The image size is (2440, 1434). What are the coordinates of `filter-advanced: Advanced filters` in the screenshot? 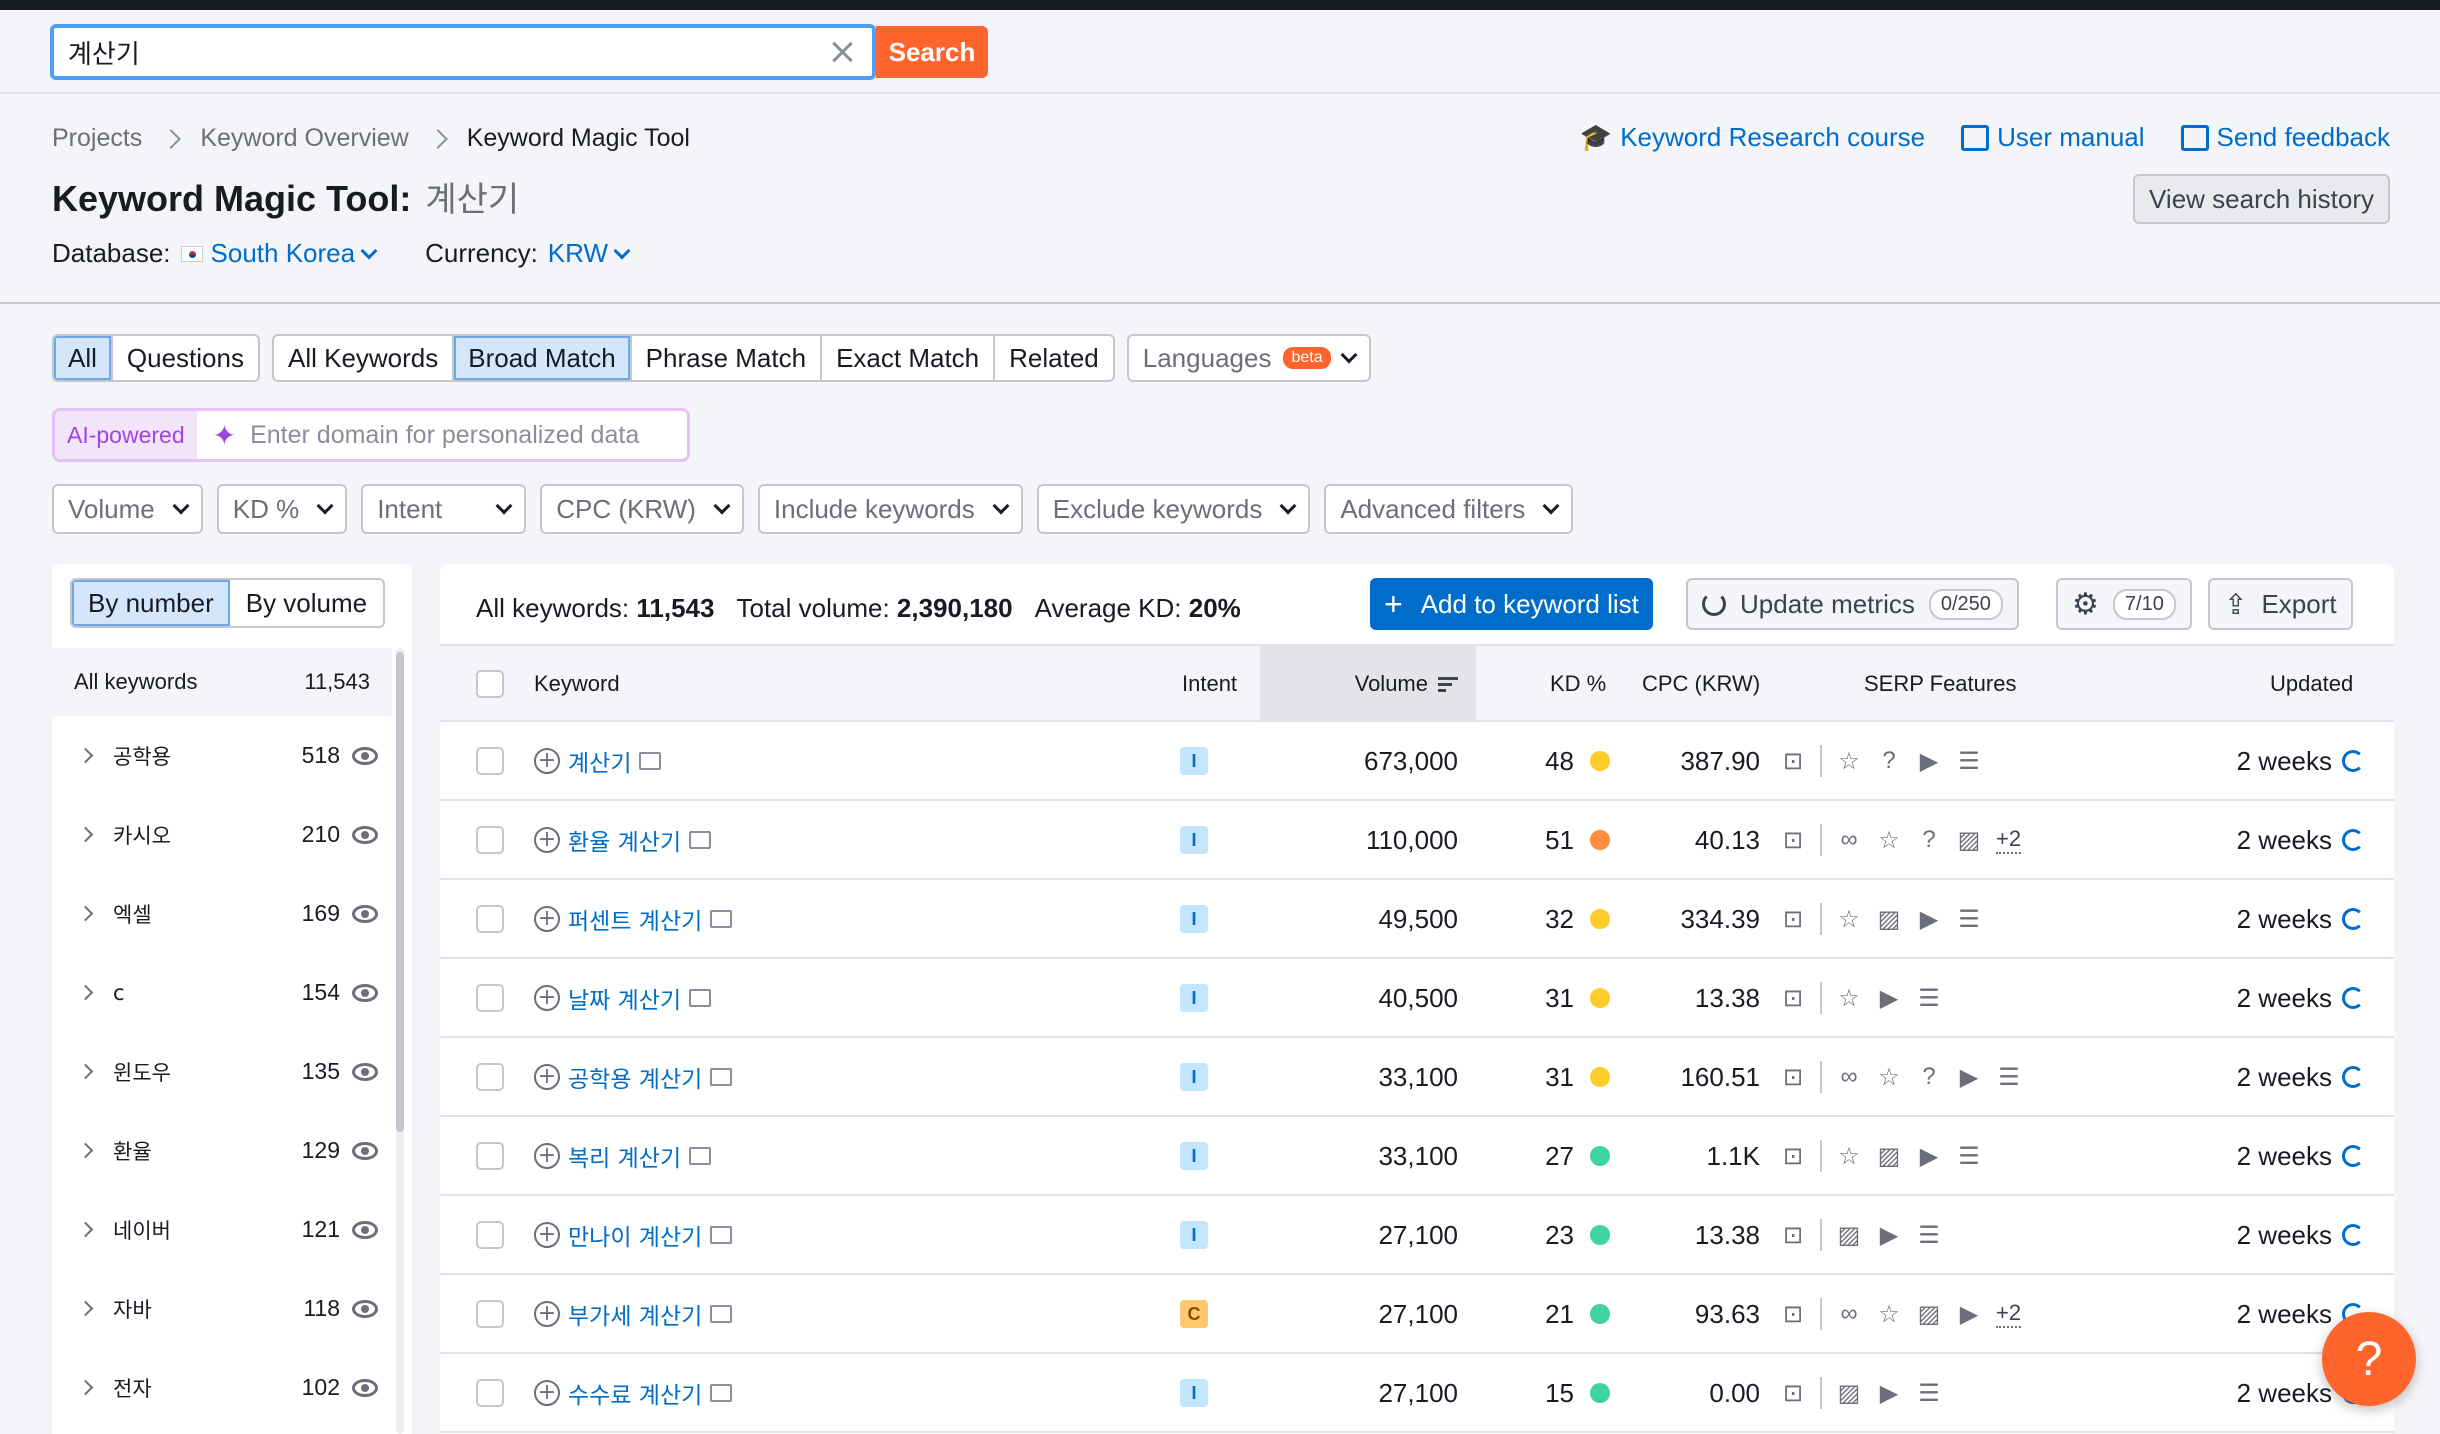 It's located at (1449, 509).